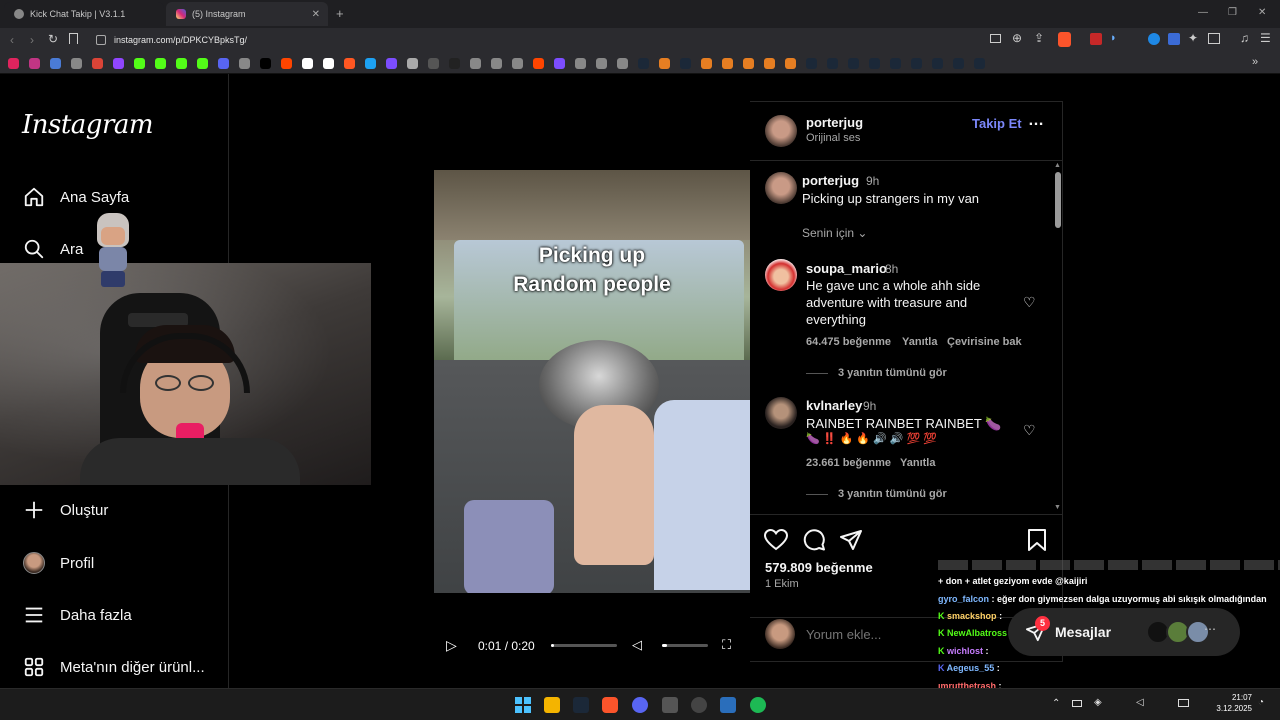  I want to click on obs-icon, so click(699, 705).